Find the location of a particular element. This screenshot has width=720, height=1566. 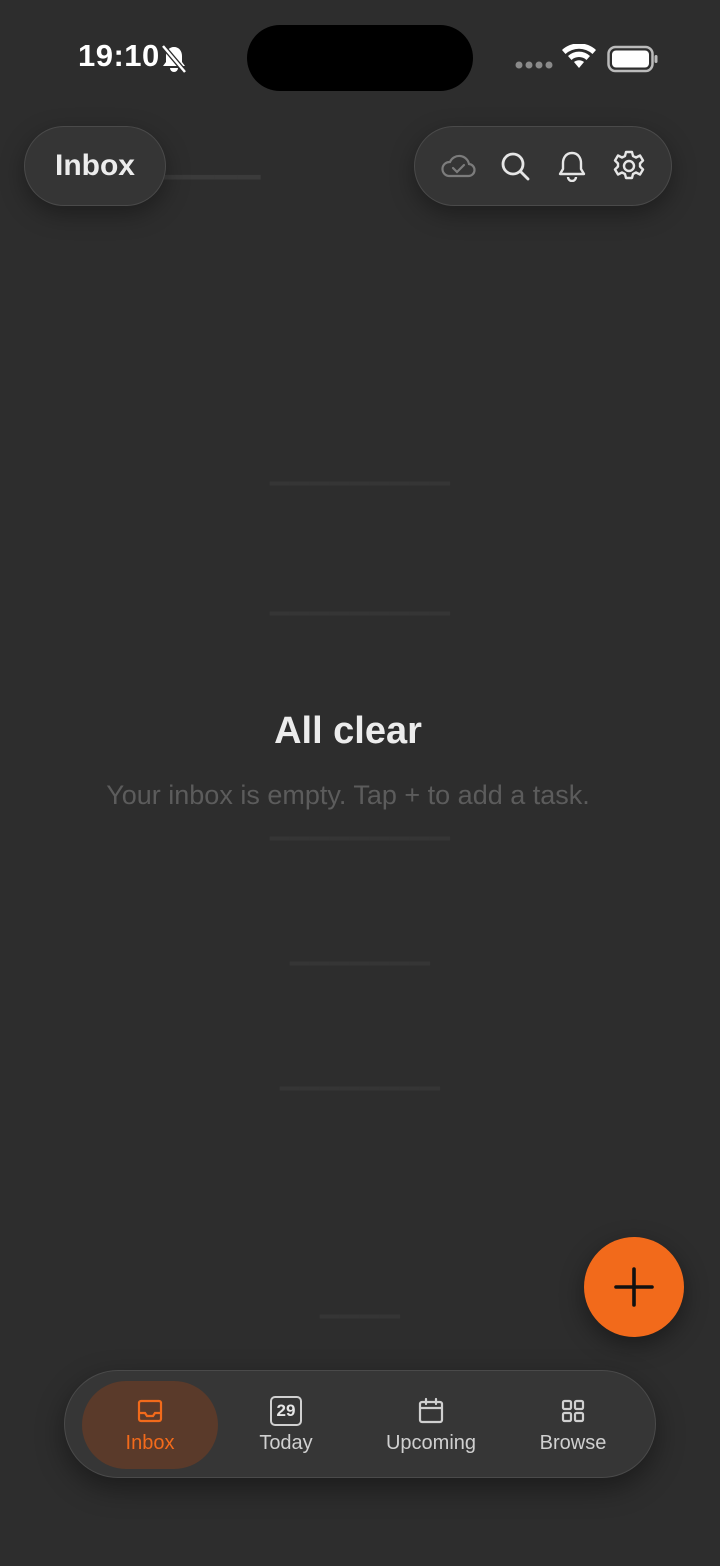

search-icon is located at coordinates (515, 166).